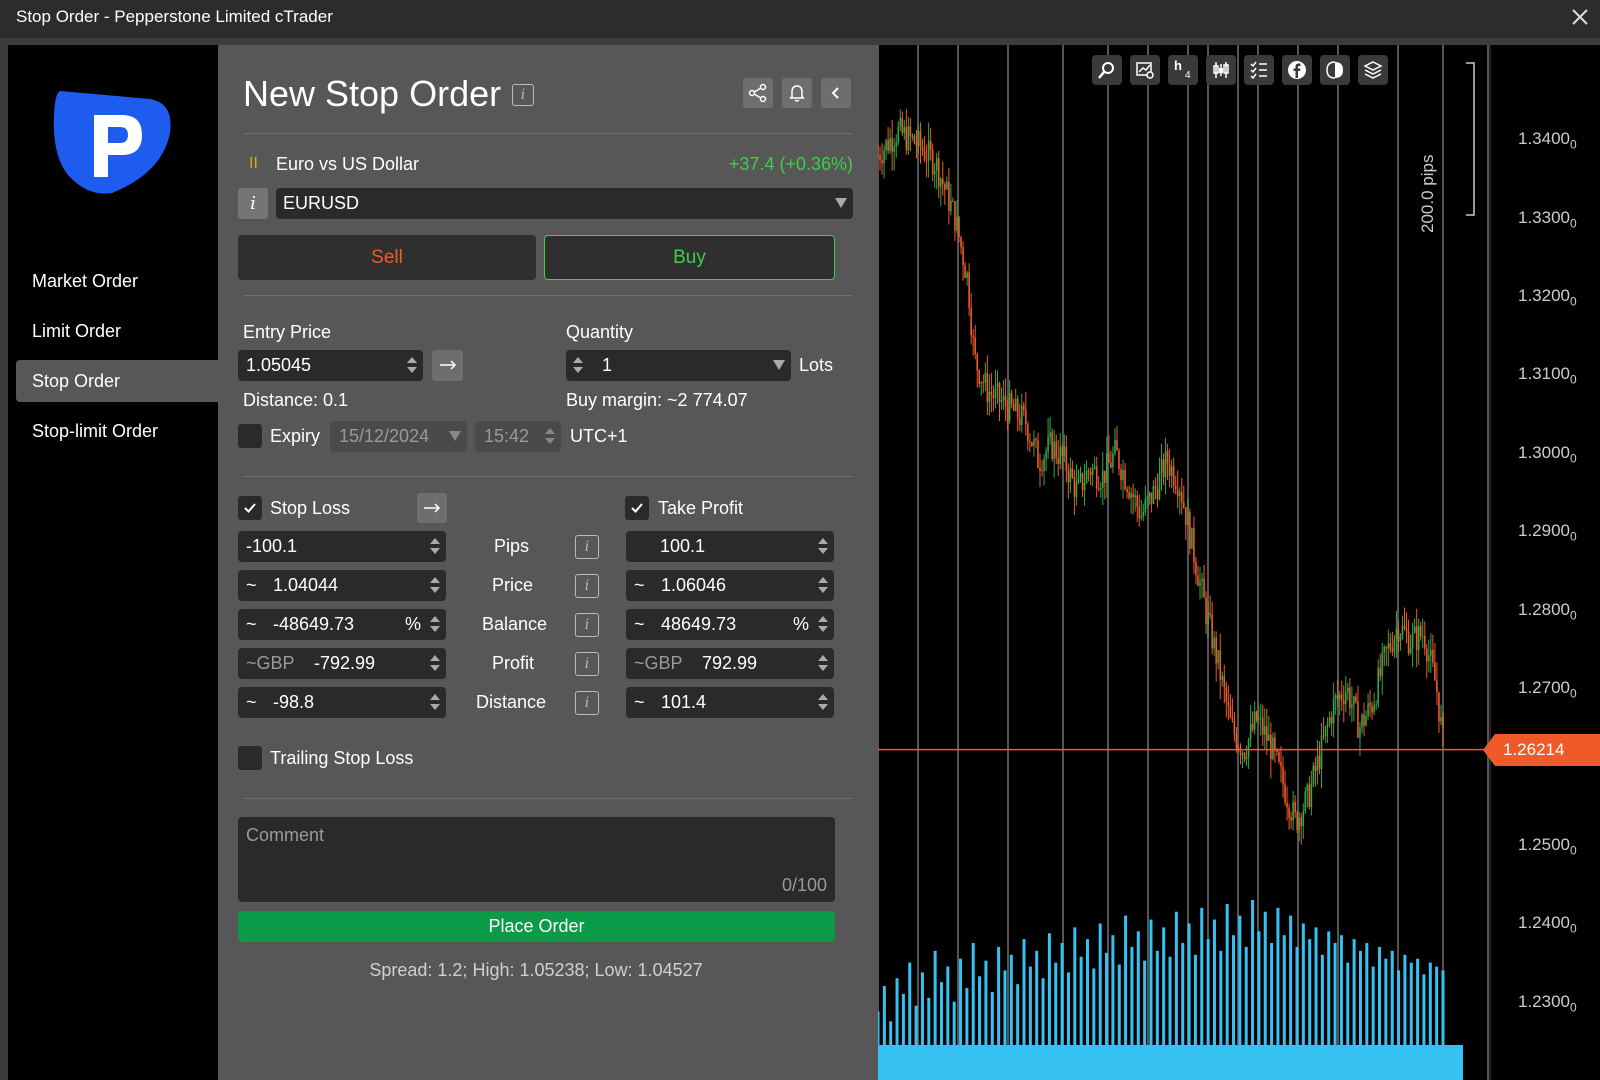 The height and width of the screenshot is (1080, 1600). I want to click on sidebar-item-market-order: Market Order, so click(117, 281).